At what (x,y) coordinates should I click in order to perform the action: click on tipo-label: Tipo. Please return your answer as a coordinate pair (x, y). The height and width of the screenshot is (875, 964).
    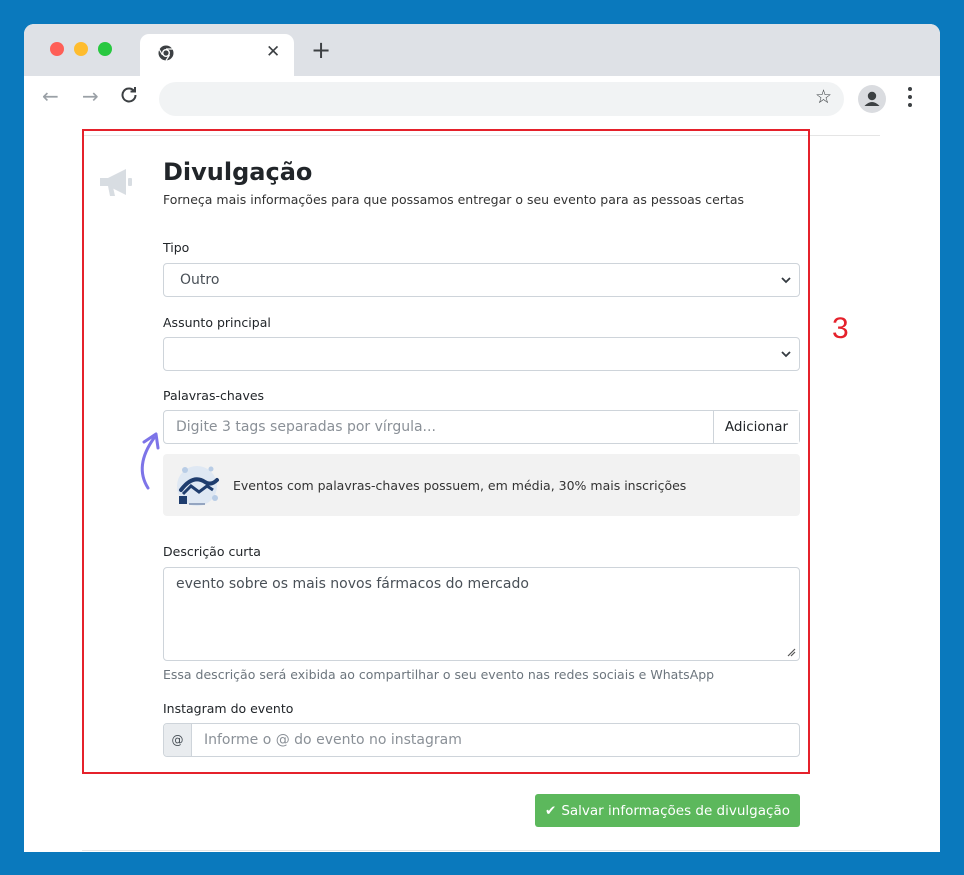
    Looking at the image, I should click on (176, 247).